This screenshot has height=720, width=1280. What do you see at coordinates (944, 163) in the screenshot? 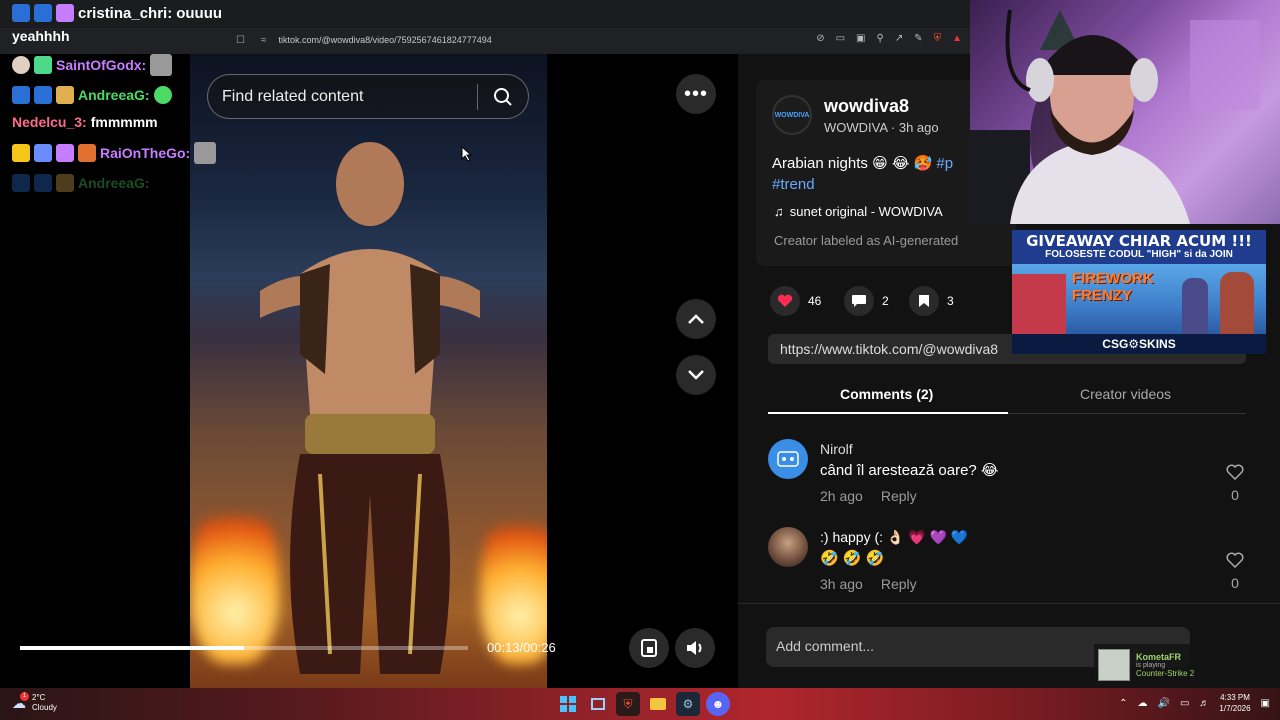
I see `hashtag-partial: #p` at bounding box center [944, 163].